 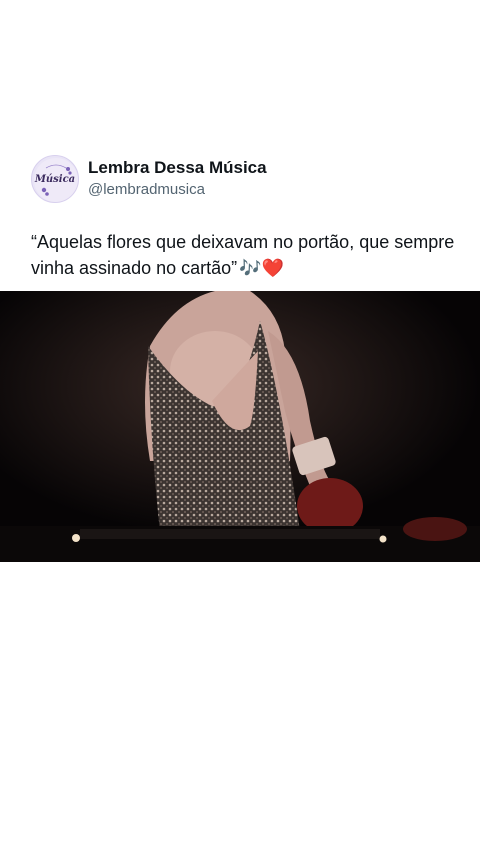 I want to click on tweet-emoji: 🎶❤️, so click(x=261, y=268).